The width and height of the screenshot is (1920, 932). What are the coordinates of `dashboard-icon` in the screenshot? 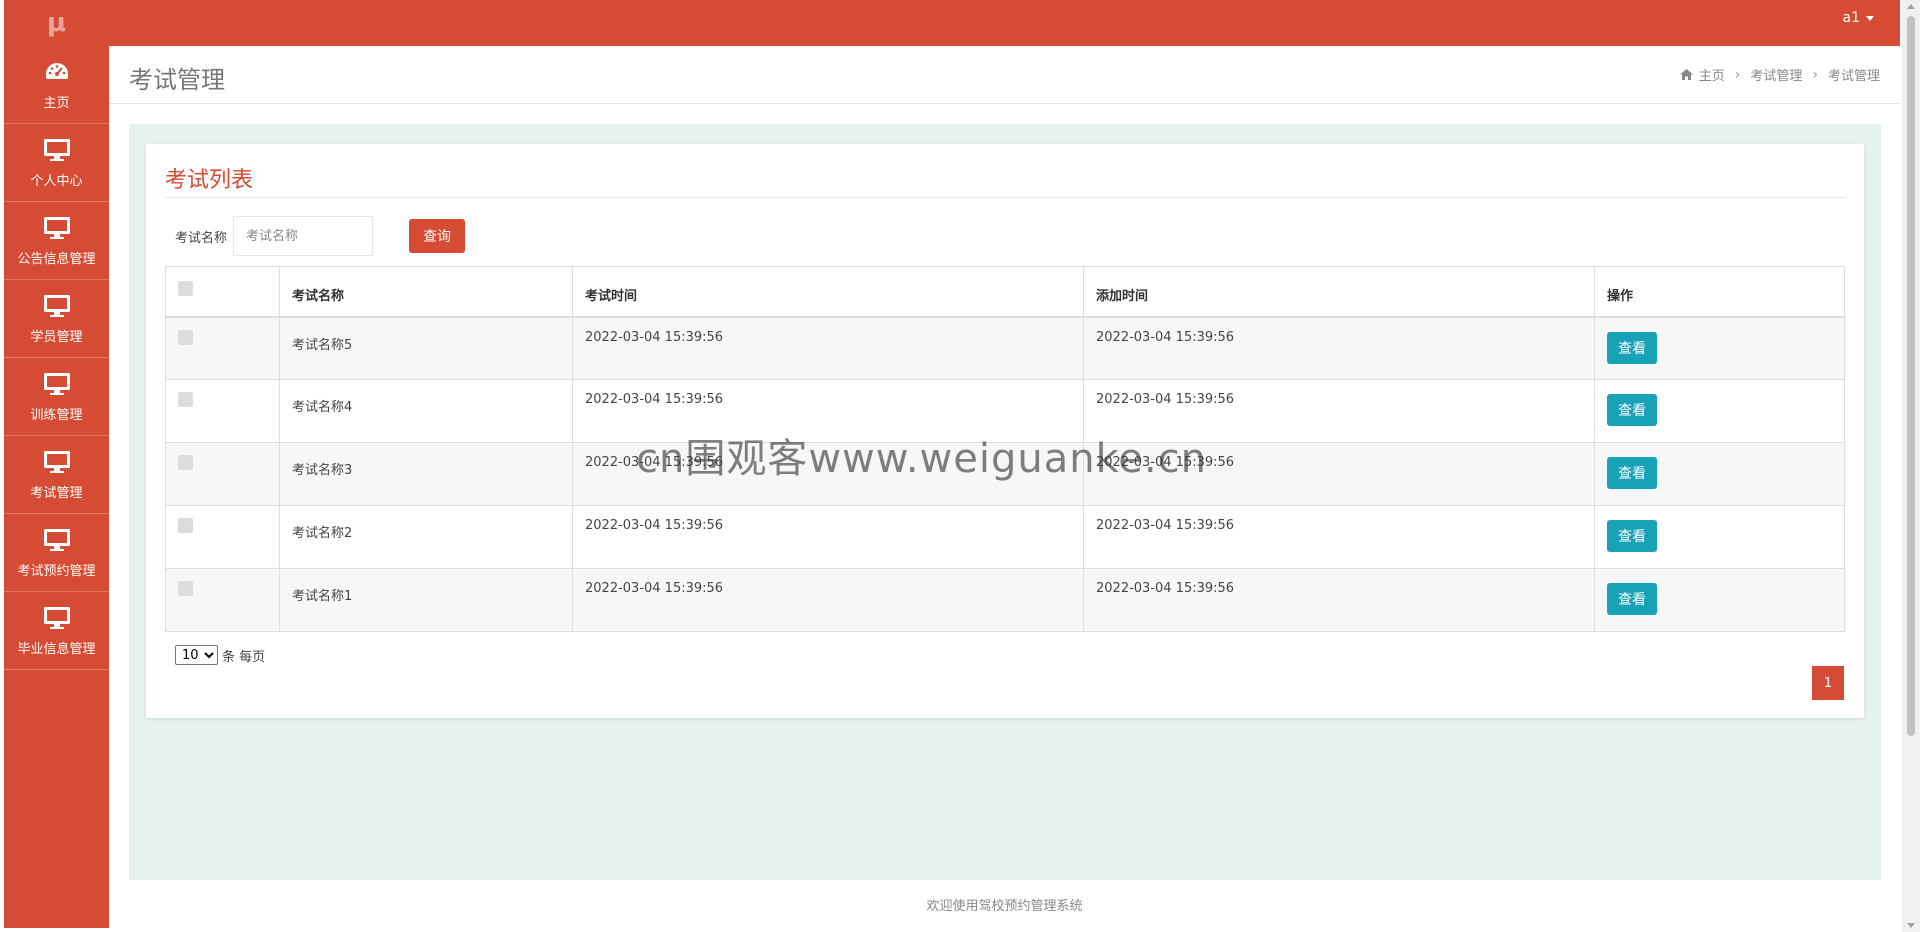 It's located at (57, 72).